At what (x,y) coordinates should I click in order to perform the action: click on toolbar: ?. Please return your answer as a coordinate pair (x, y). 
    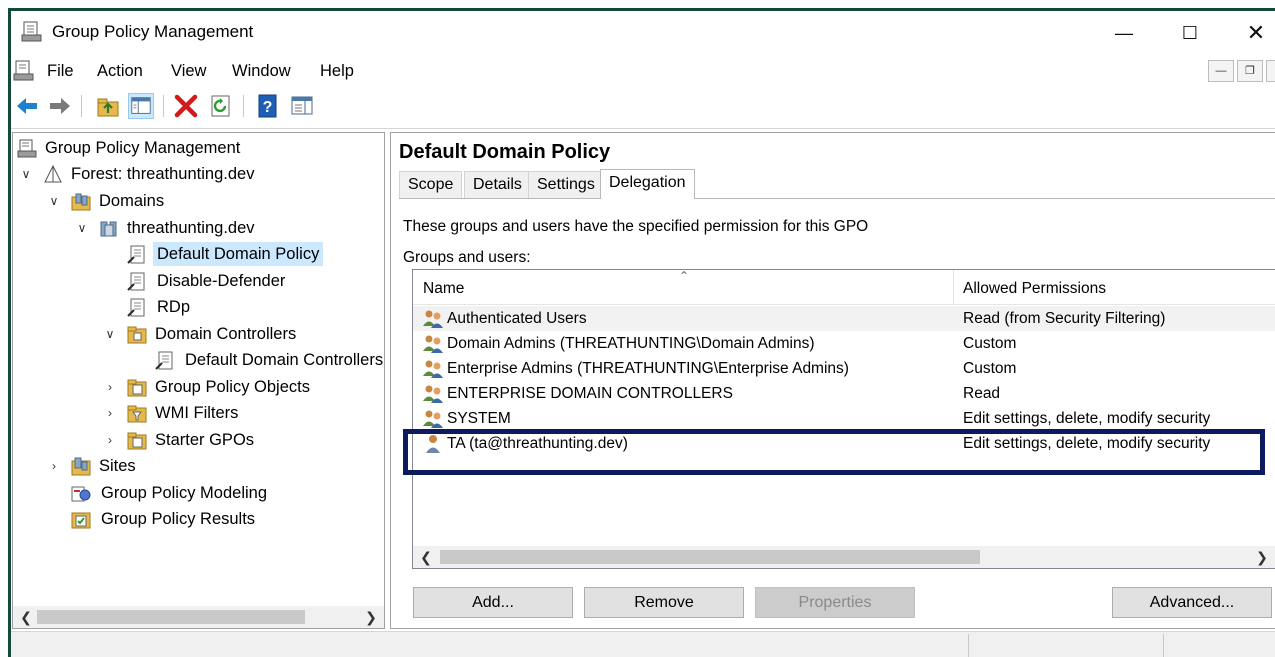
    Looking at the image, I should click on (643, 108).